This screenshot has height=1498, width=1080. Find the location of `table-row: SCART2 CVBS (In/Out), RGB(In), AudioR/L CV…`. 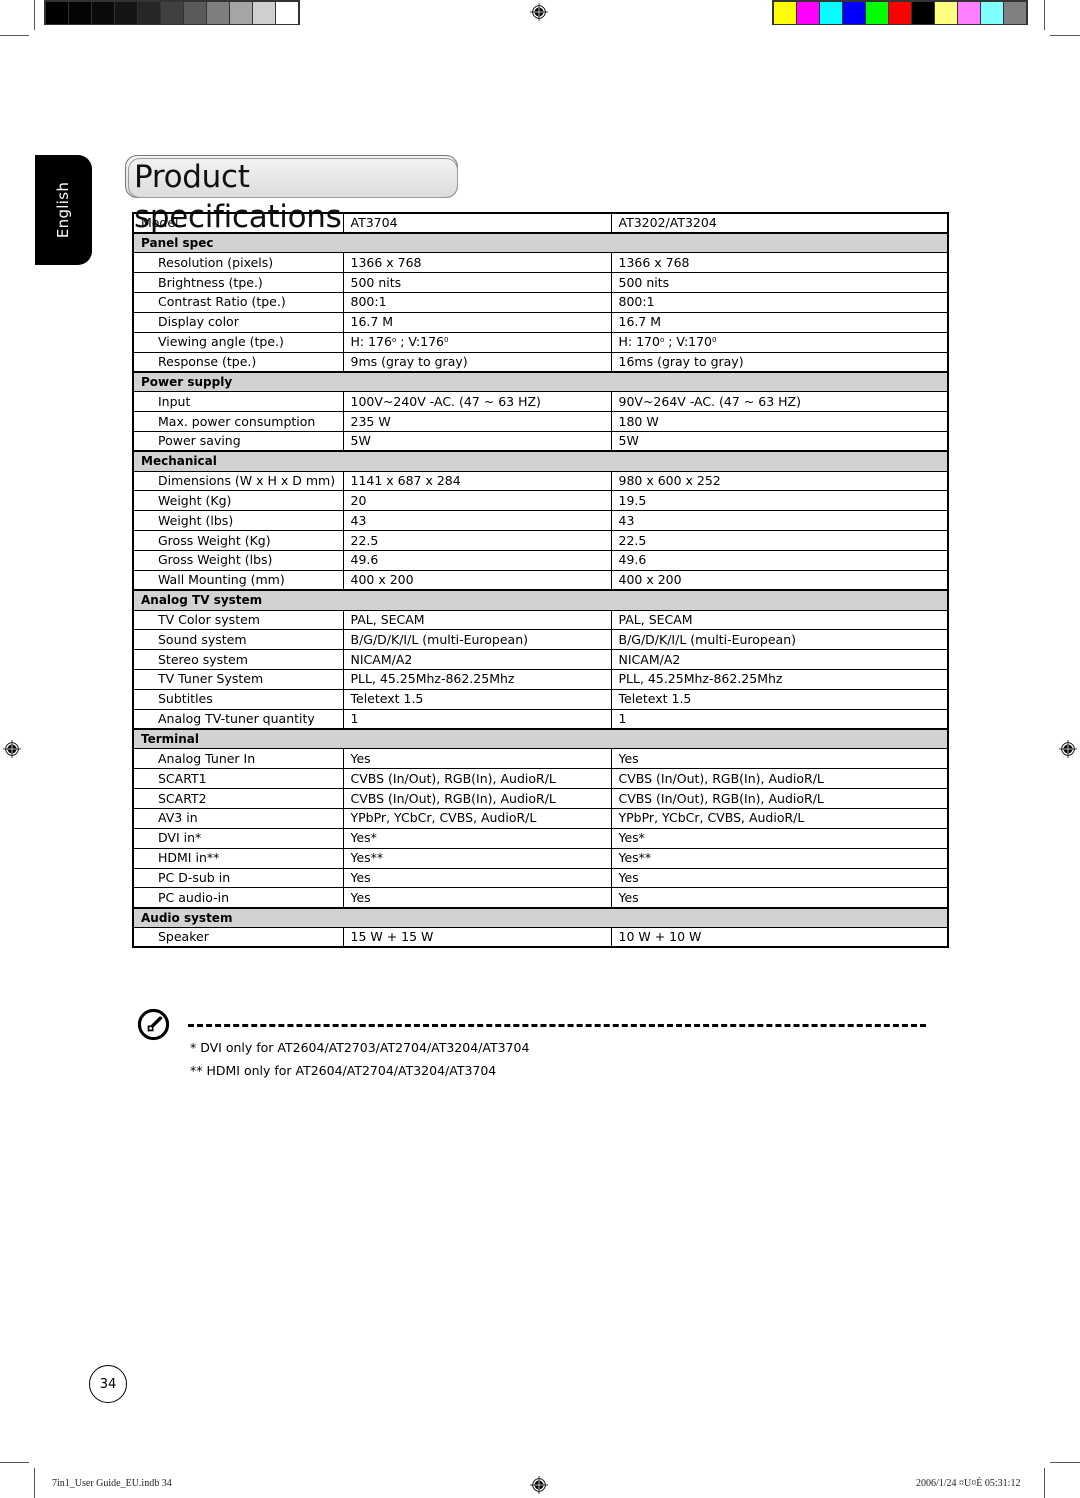

table-row: SCART2 CVBS (In/Out), RGB(In), AudioR/L CV… is located at coordinates (540, 798).